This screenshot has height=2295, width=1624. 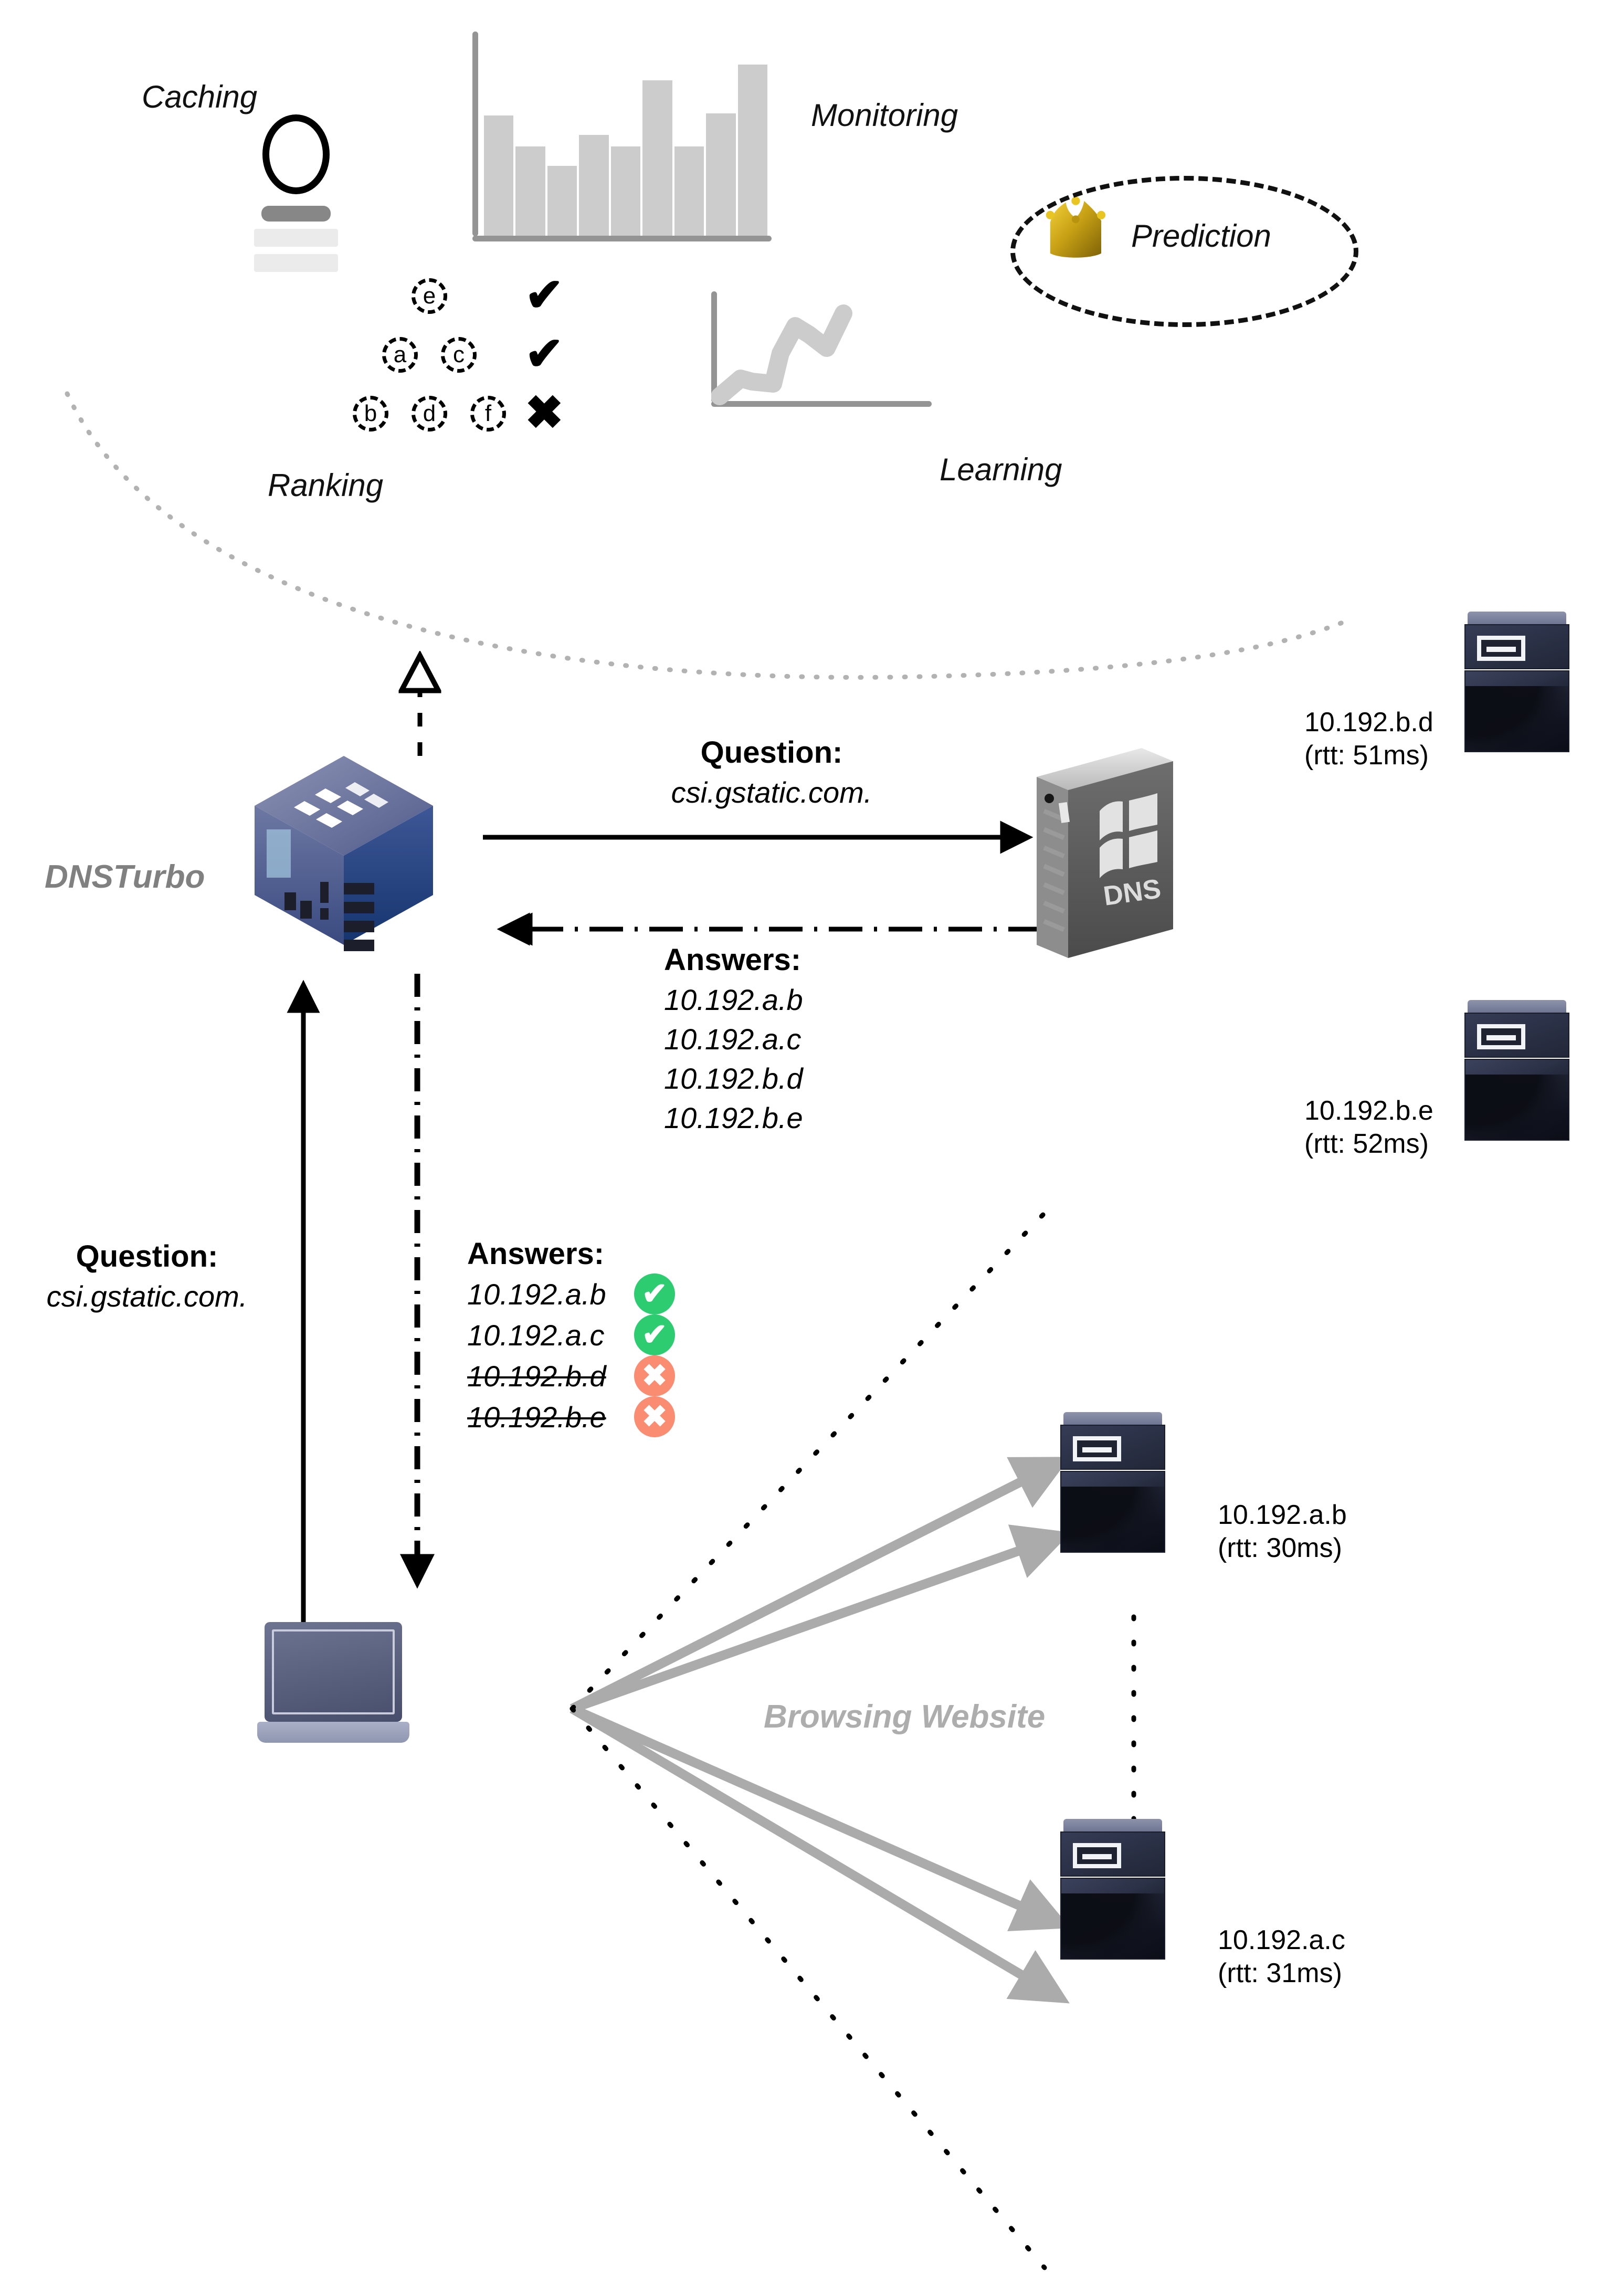 I want to click on upstream-question-block: Question: csi.gstatic.com., so click(x=771, y=772).